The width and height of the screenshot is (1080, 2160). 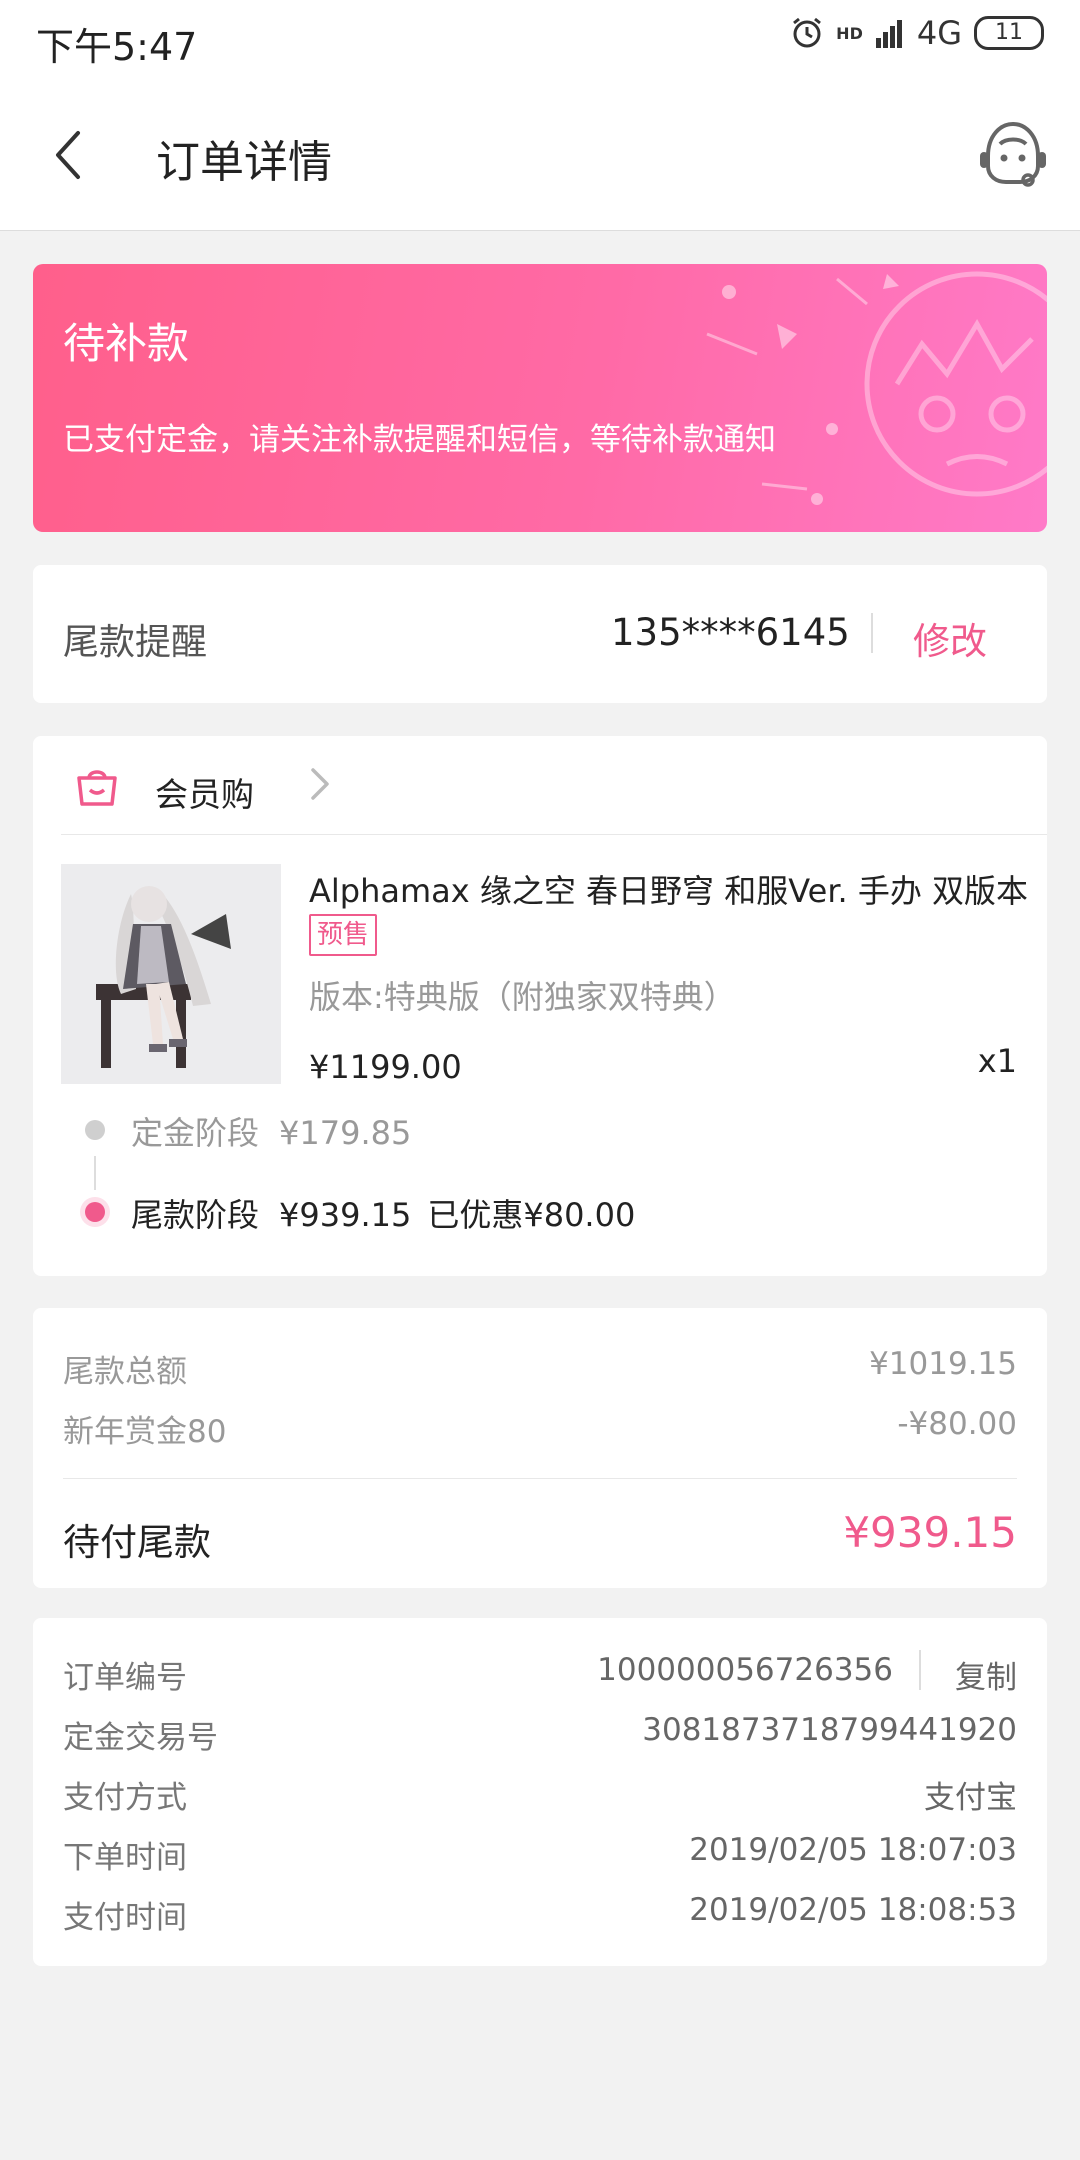 I want to click on order-number-row: 订单编号 100000056726356 复制, so click(x=540, y=1673).